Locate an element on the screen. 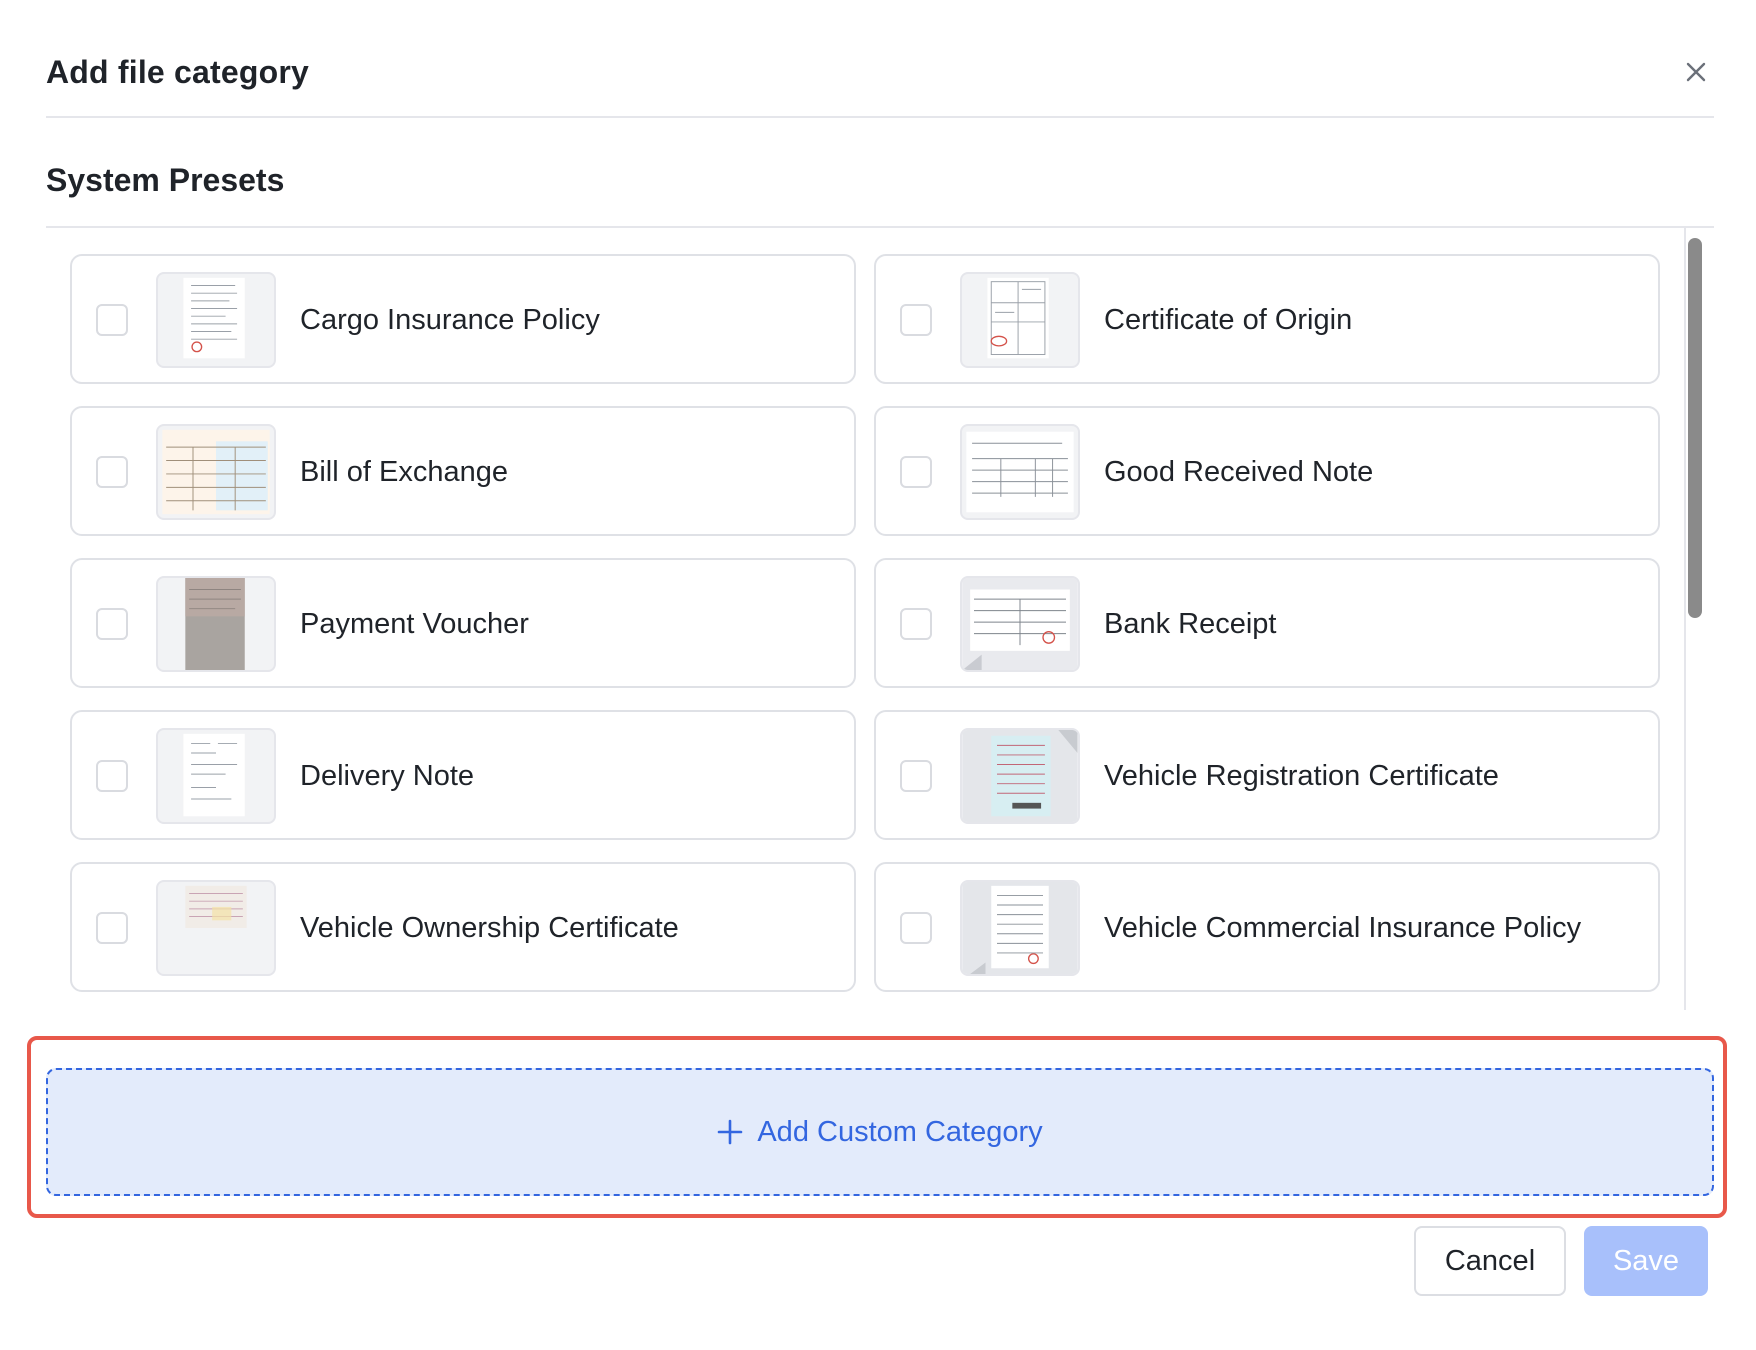 The width and height of the screenshot is (1756, 1350). preset-label: Delivery Note is located at coordinates (387, 776).